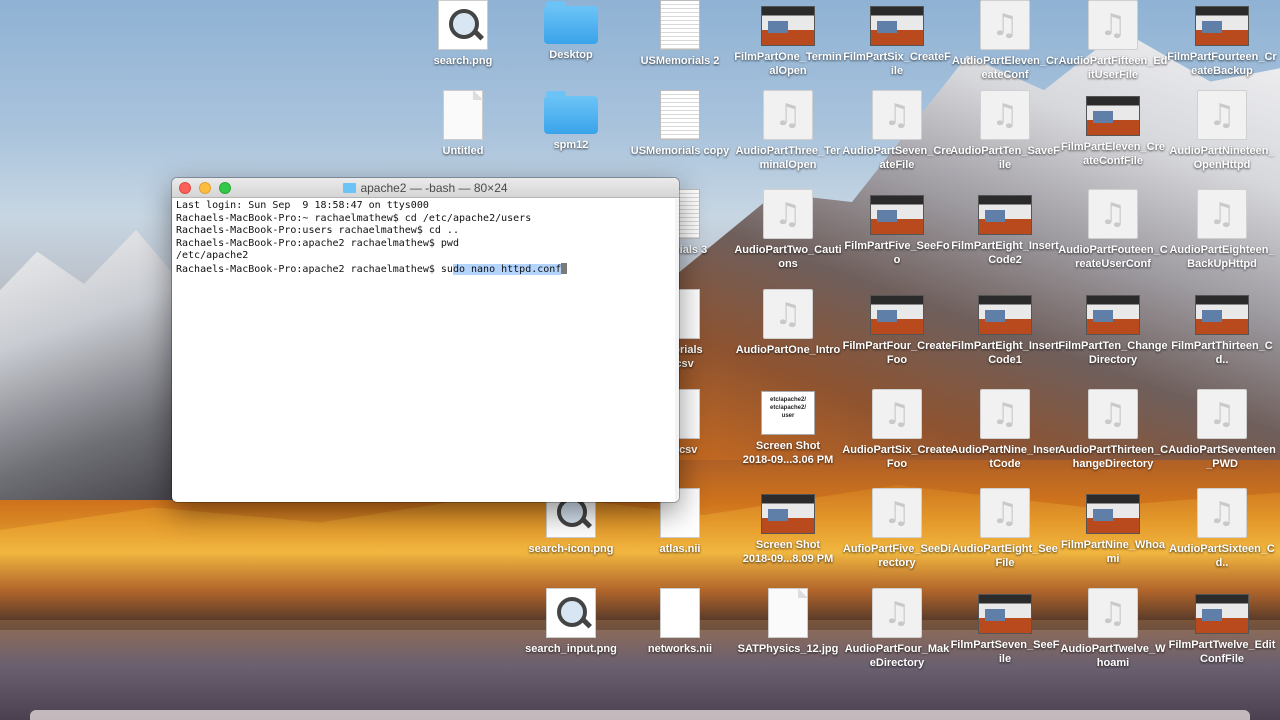  Describe the element at coordinates (788, 413) in the screenshot. I see `screenshot-icon: etc/apache2/ etc/apache2/ user` at that location.